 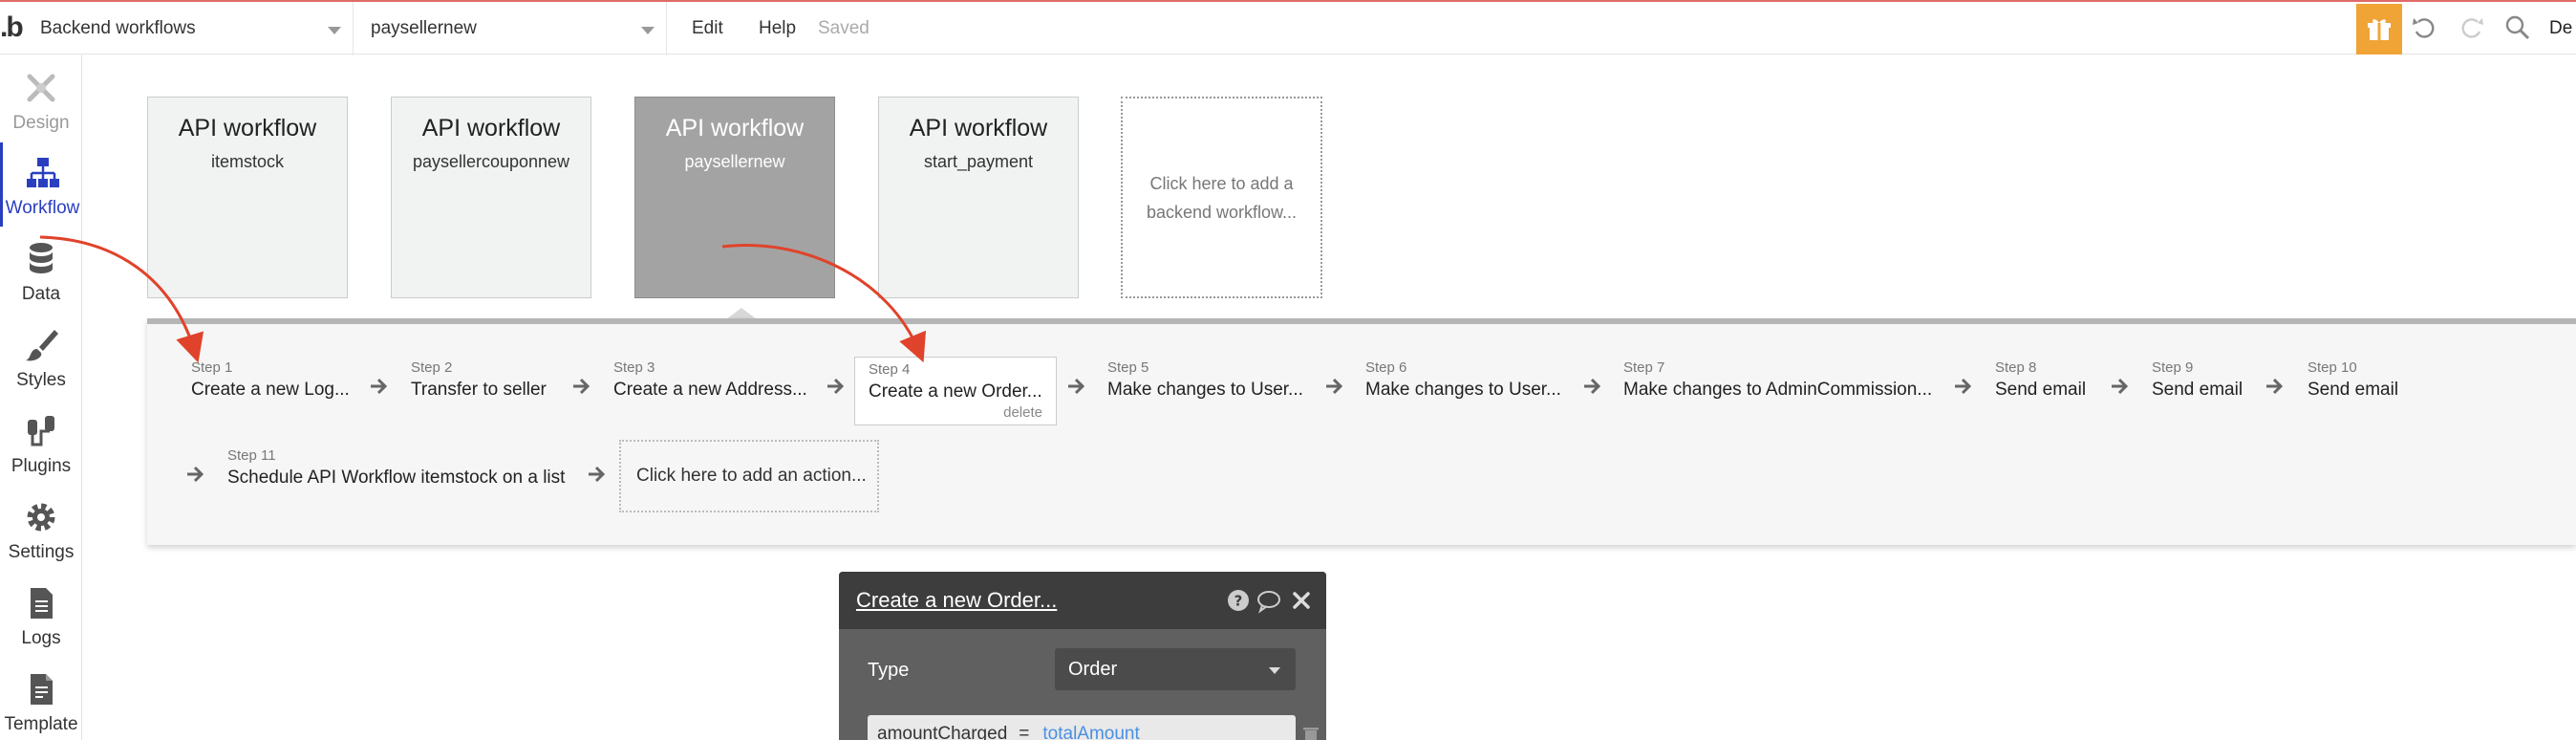 I want to click on step-number: Step 9, so click(x=2173, y=367).